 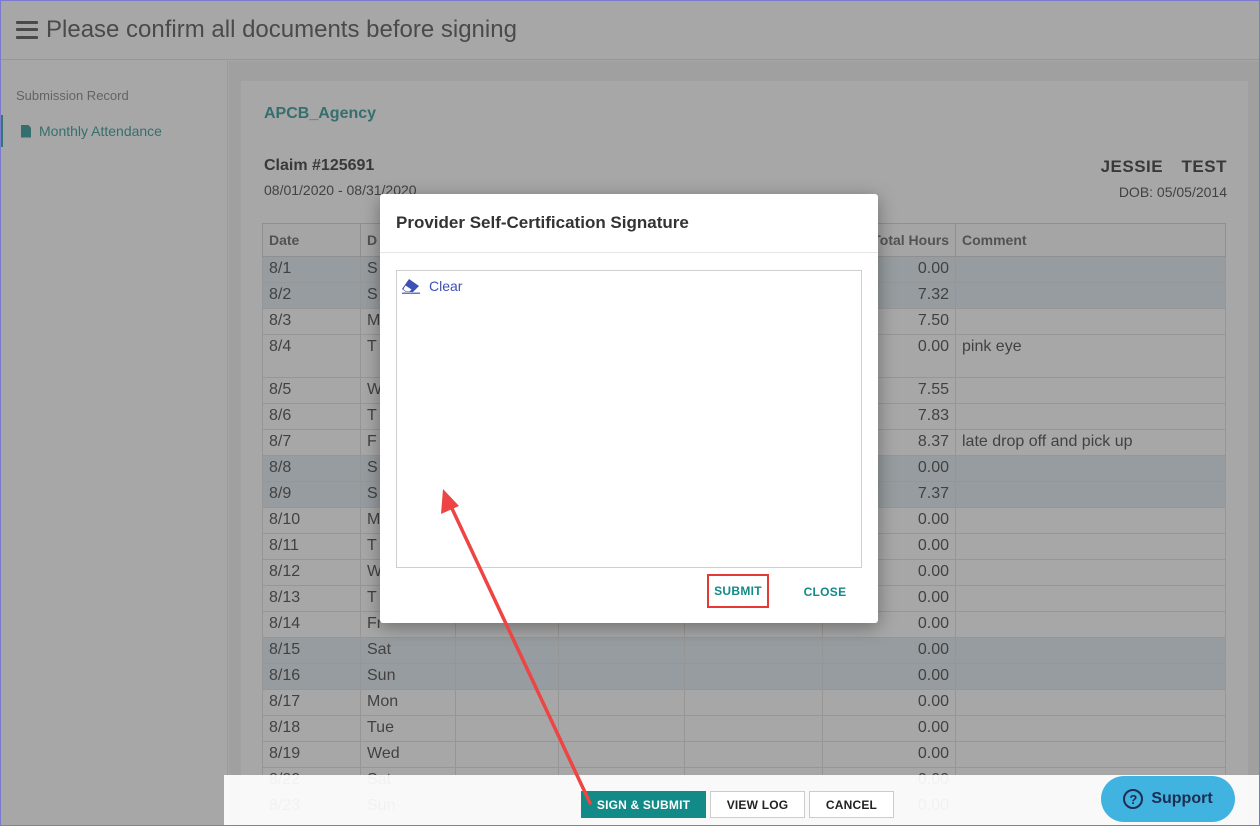 What do you see at coordinates (738, 591) in the screenshot?
I see `modal-submit-button: SUBMIT` at bounding box center [738, 591].